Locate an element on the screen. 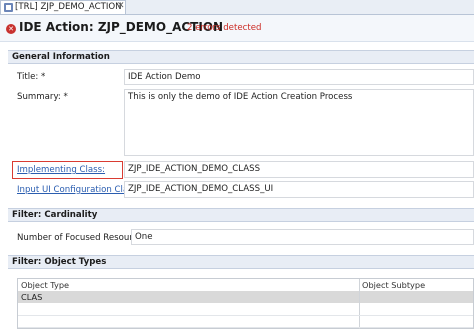 This screenshot has width=474, height=329. column-header-object-type: Object Type is located at coordinates (43, 285).